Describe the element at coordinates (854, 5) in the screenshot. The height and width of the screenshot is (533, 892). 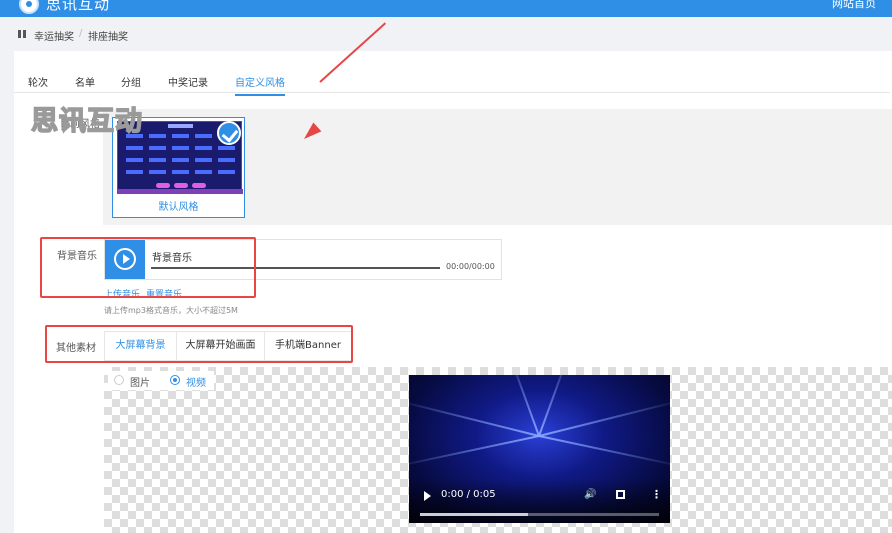
I see `site-home-link: 网站首页` at that location.